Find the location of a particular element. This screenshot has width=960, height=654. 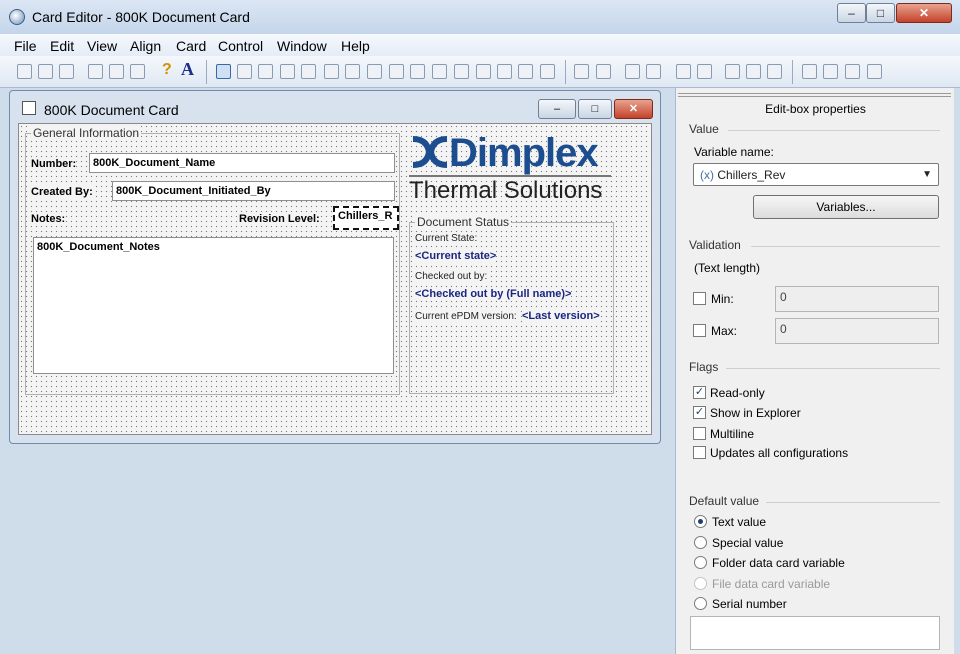

current-state-value: <Current state> is located at coordinates (456, 256).